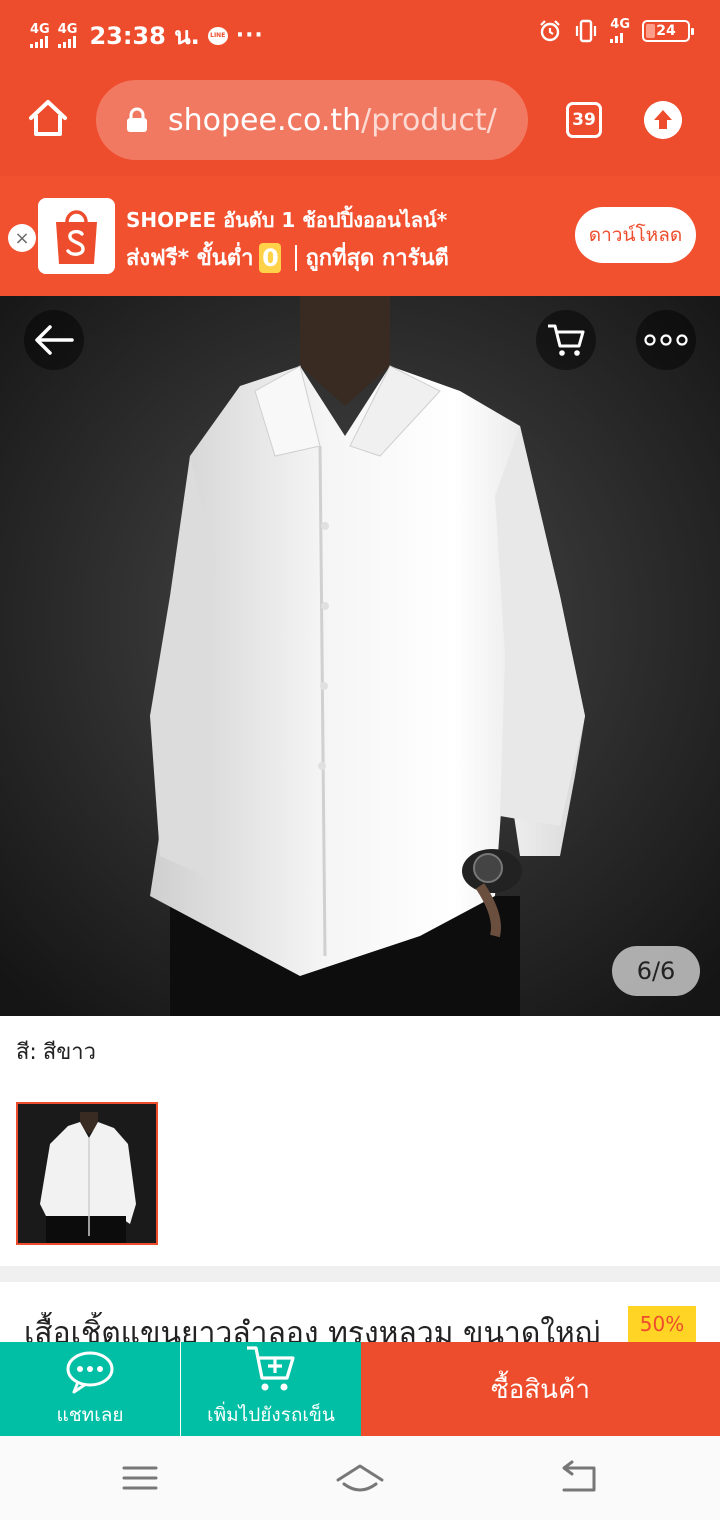 The image size is (720, 1520). I want to click on buy-now-button: ซื้อสินค้า, so click(540, 1389).